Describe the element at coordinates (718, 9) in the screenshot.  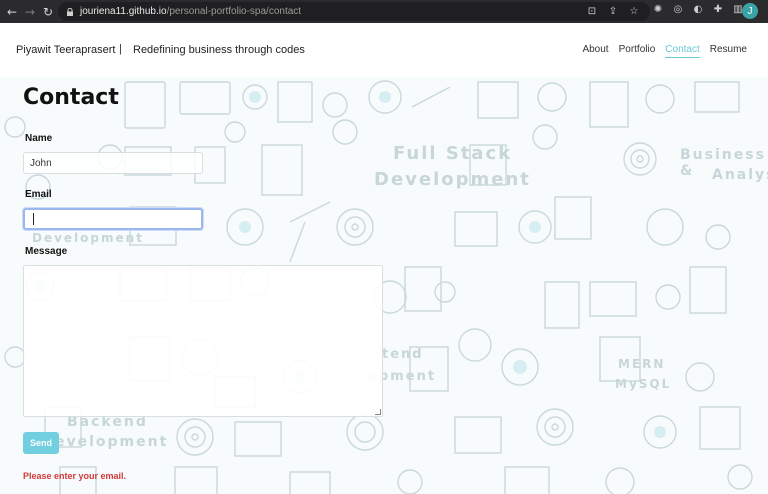
I see `extensions-puzzle-icon: ✚` at that location.